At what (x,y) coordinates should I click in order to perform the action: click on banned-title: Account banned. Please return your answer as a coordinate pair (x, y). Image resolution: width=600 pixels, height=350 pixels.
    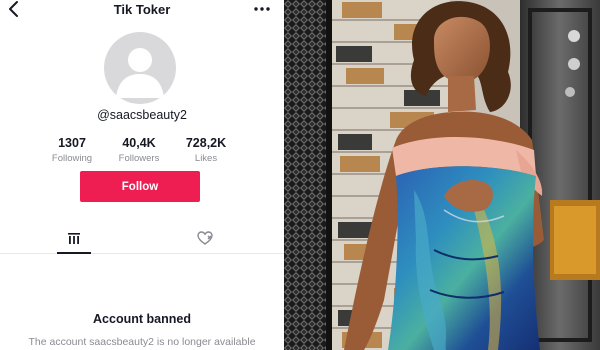
    Looking at the image, I should click on (142, 319).